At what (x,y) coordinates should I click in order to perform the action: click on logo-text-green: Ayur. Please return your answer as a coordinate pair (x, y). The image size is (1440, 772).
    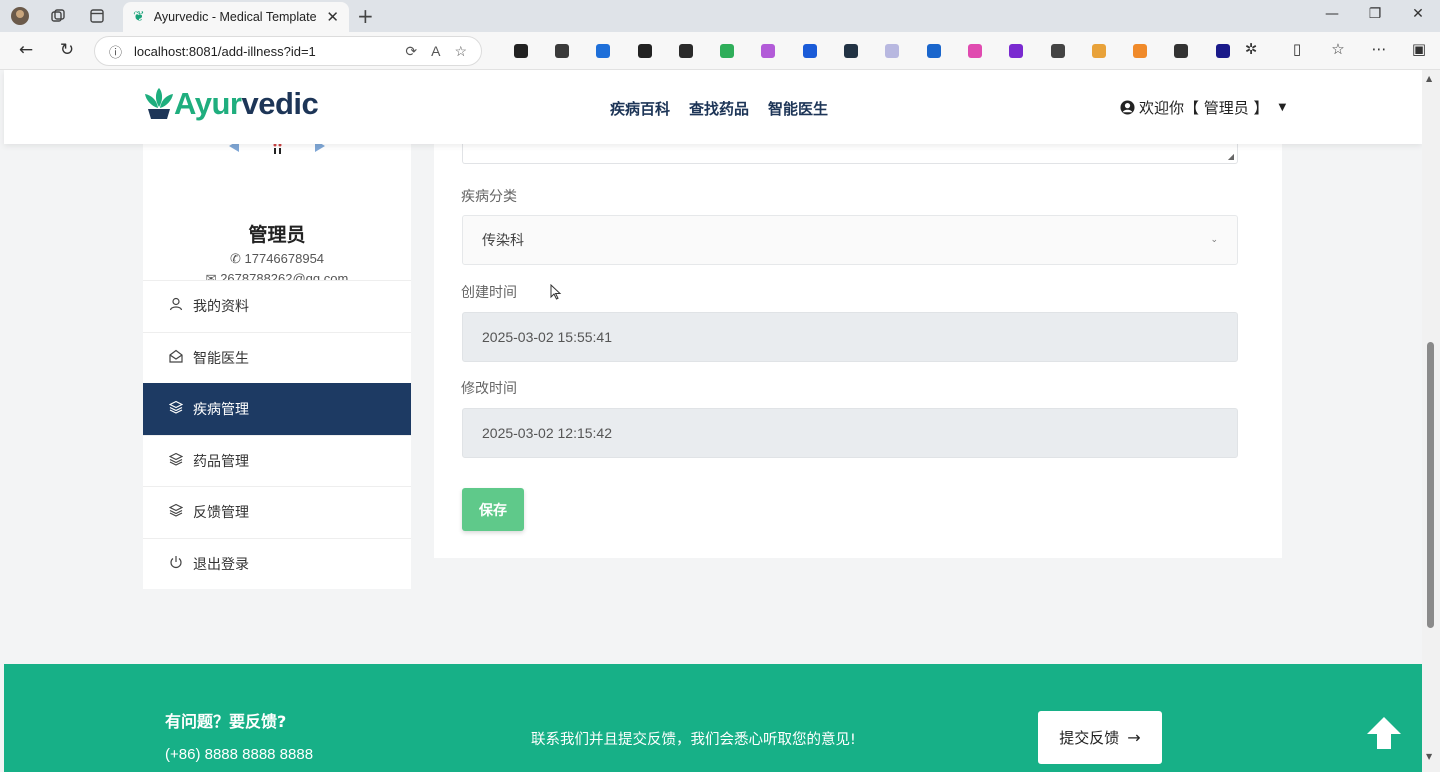
    Looking at the image, I should click on (208, 103).